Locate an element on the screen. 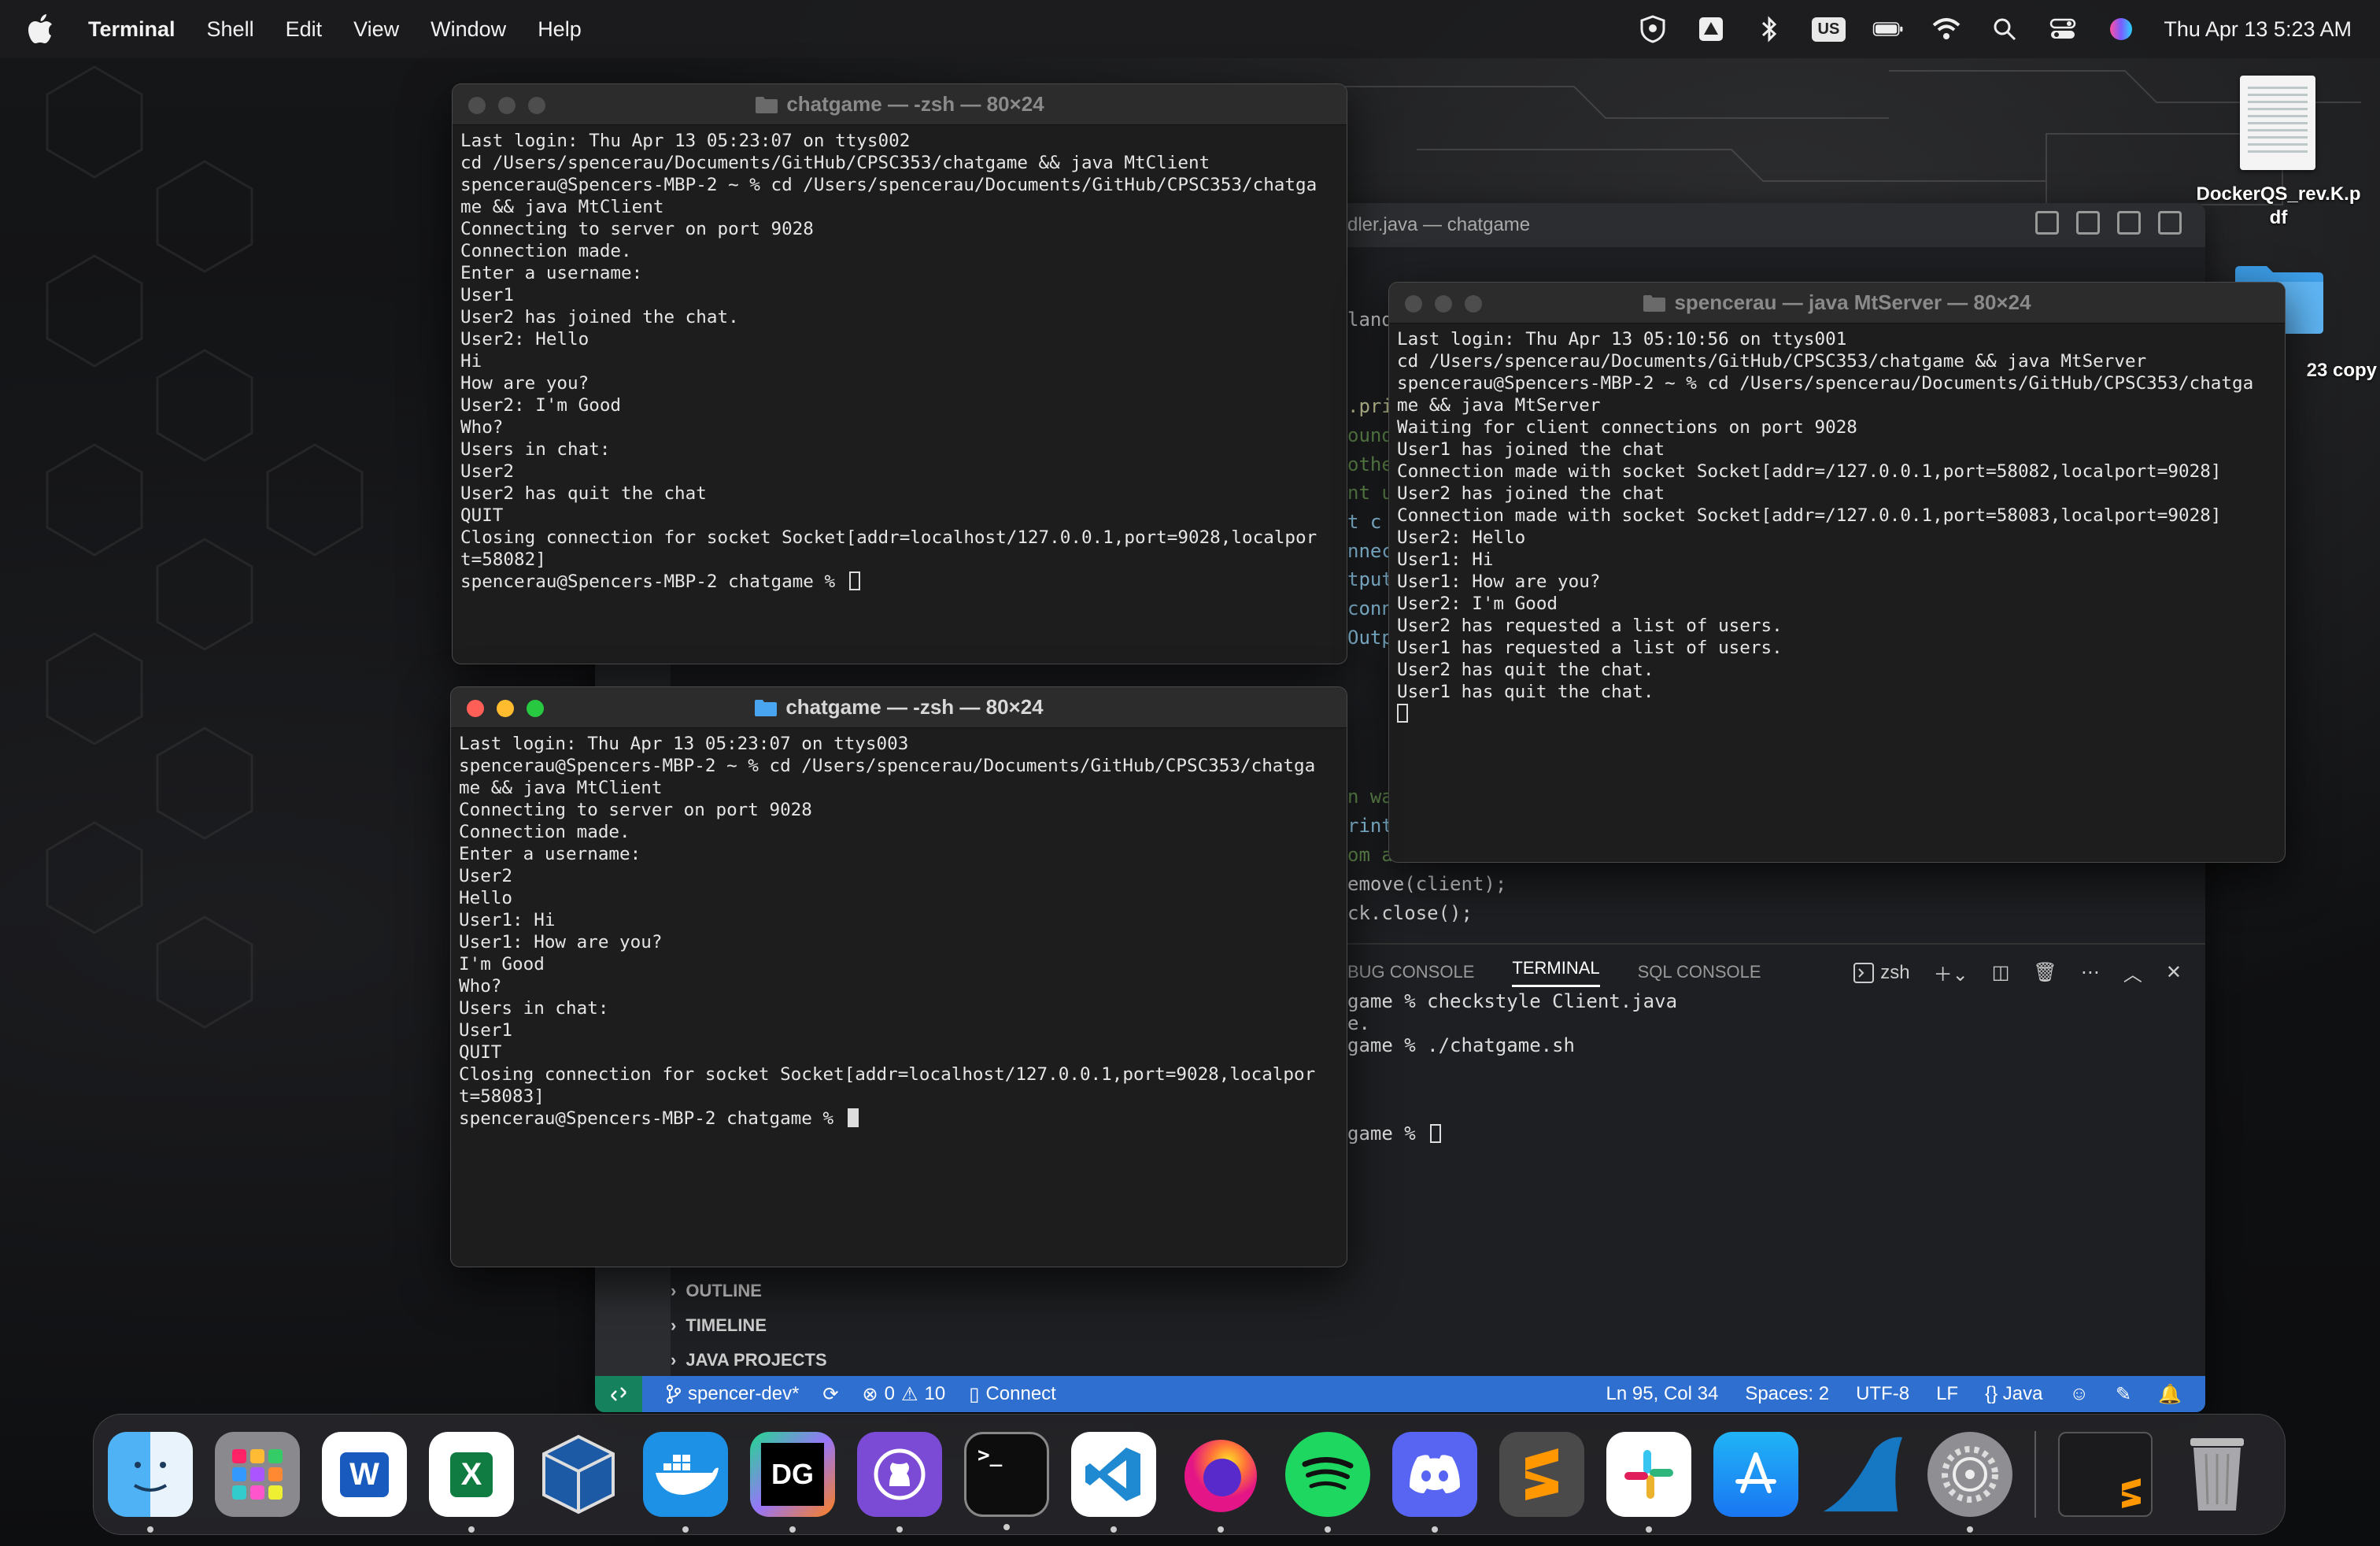 The height and width of the screenshot is (1546, 2380). tab-sql-console: SQL CONSOLE is located at coordinates (1699, 972).